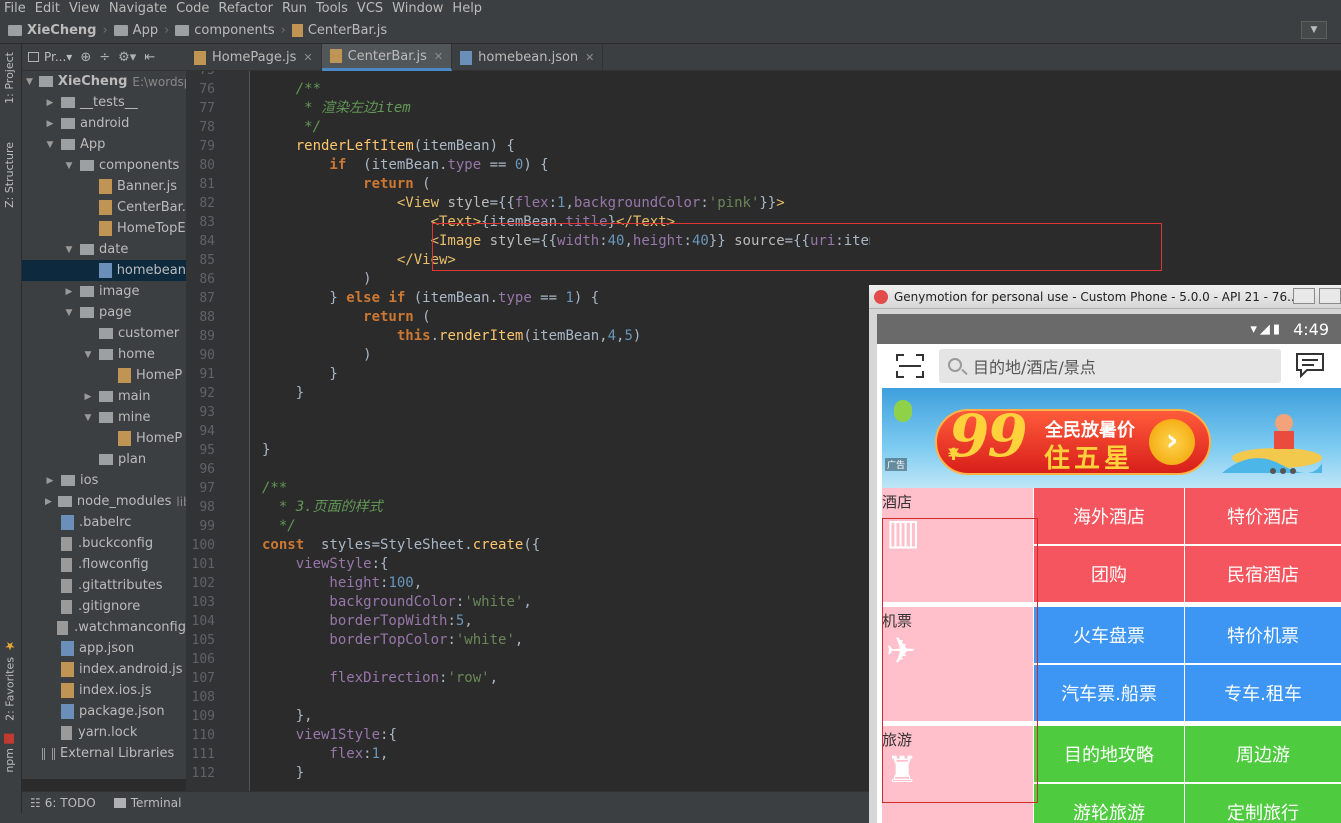 This screenshot has width=1341, height=823. Describe the element at coordinates (104, 207) in the screenshot. I see `tree-item: CenterBar.` at that location.